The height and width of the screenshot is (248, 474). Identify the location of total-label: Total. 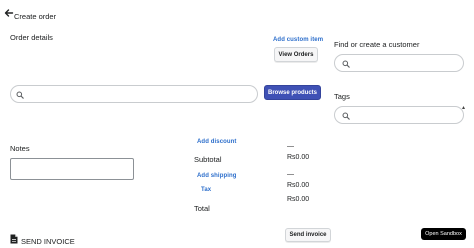
(202, 208).